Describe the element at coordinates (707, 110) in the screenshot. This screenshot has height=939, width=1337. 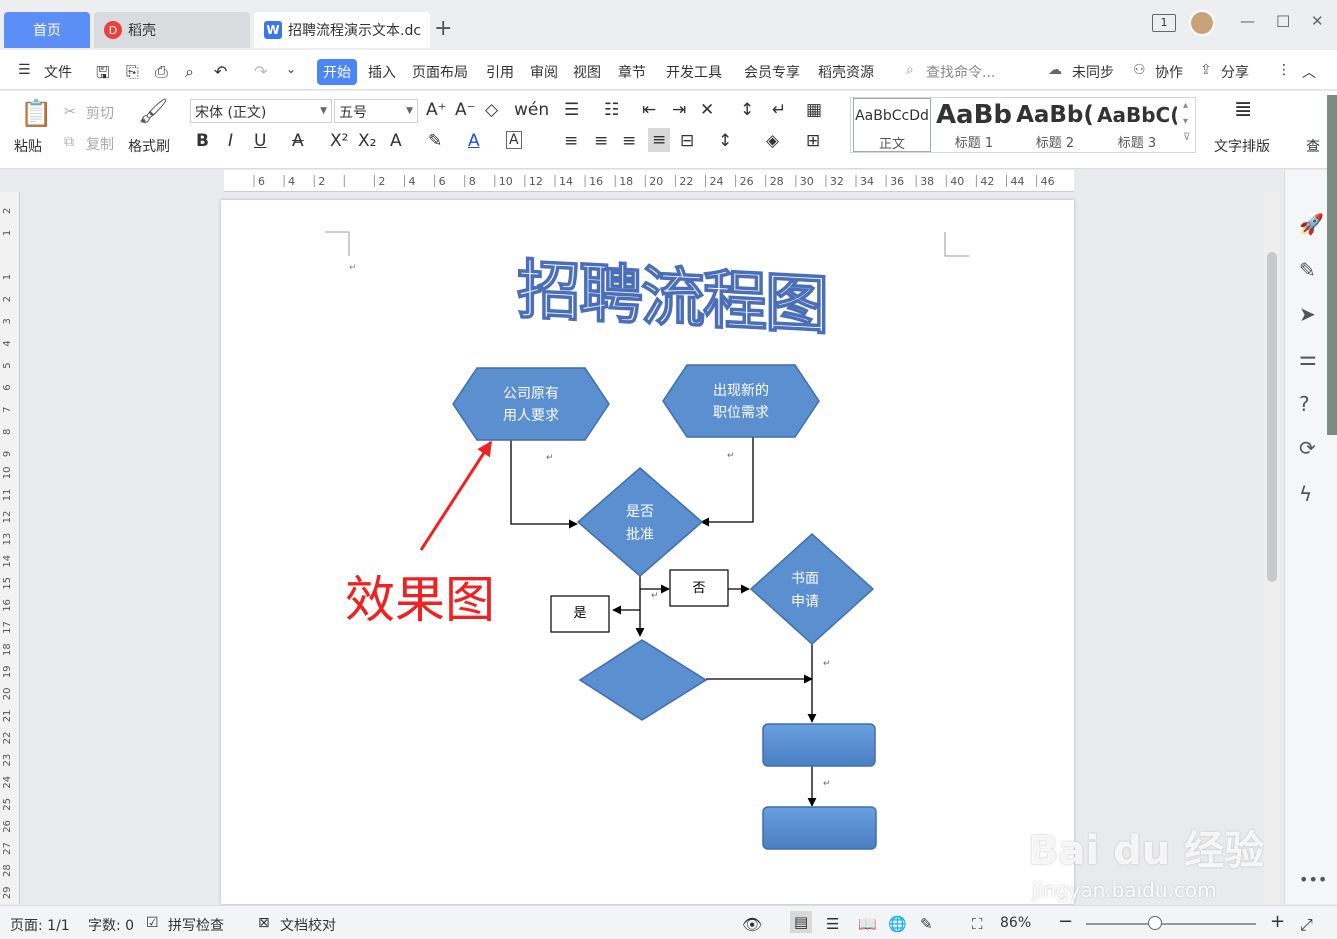
I see `chinese-layout-icon: ✕` at that location.